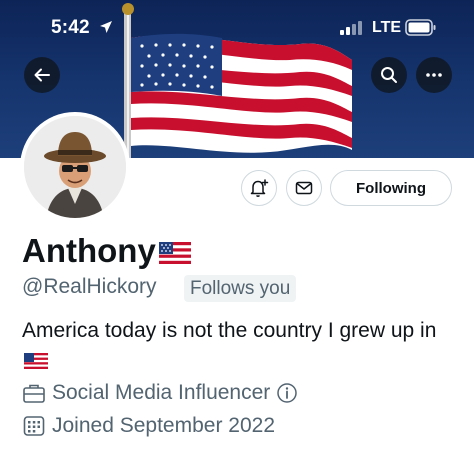 The height and width of the screenshot is (453, 474). I want to click on arrow-left-icon, so click(42, 75).